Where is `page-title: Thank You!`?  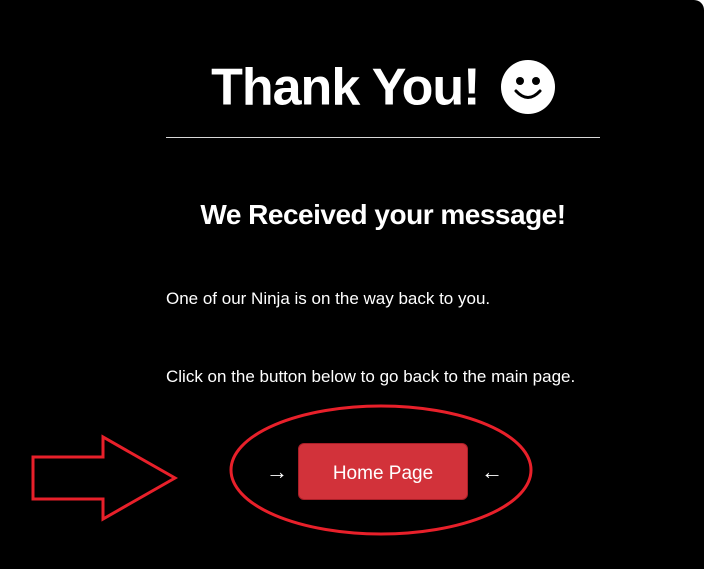 page-title: Thank You! is located at coordinates (345, 87).